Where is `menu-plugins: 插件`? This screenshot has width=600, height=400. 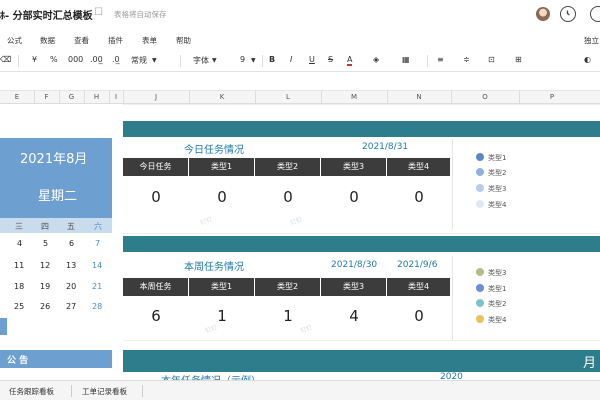 menu-plugins: 插件 is located at coordinates (115, 40).